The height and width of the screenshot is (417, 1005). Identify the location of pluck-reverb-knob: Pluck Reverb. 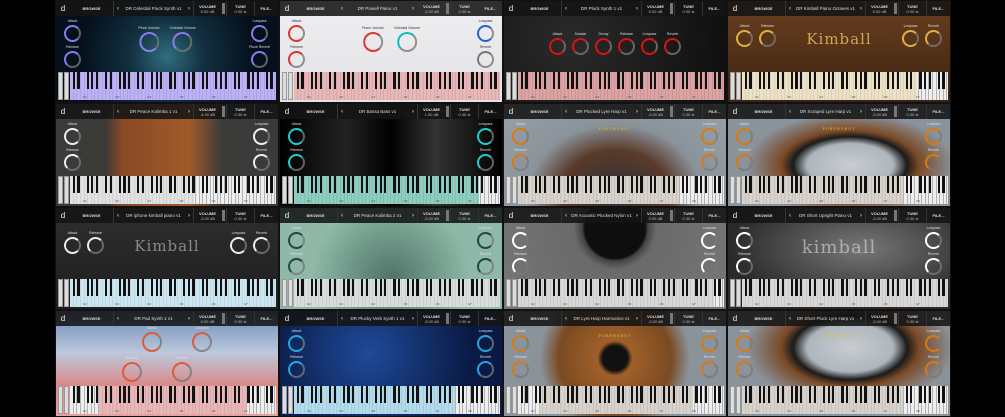
(259, 56).